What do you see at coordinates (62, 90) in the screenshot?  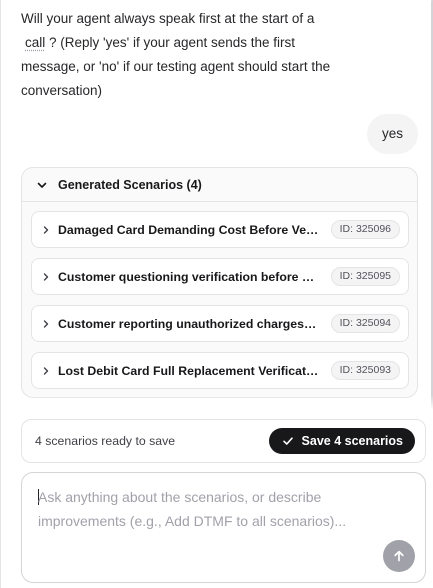 I see `agent-message-line-4: conversation)` at bounding box center [62, 90].